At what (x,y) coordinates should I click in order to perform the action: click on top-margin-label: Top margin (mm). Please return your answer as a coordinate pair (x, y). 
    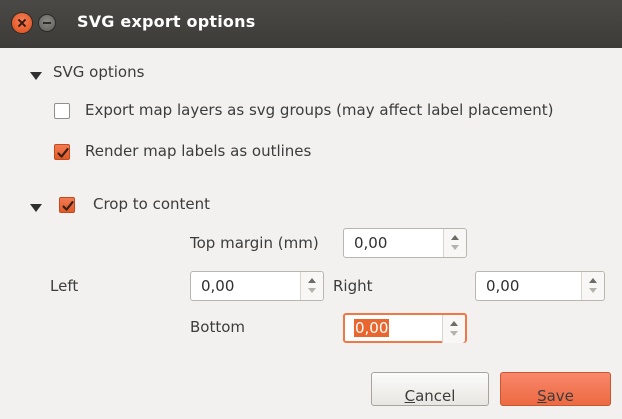
    Looking at the image, I should click on (254, 243).